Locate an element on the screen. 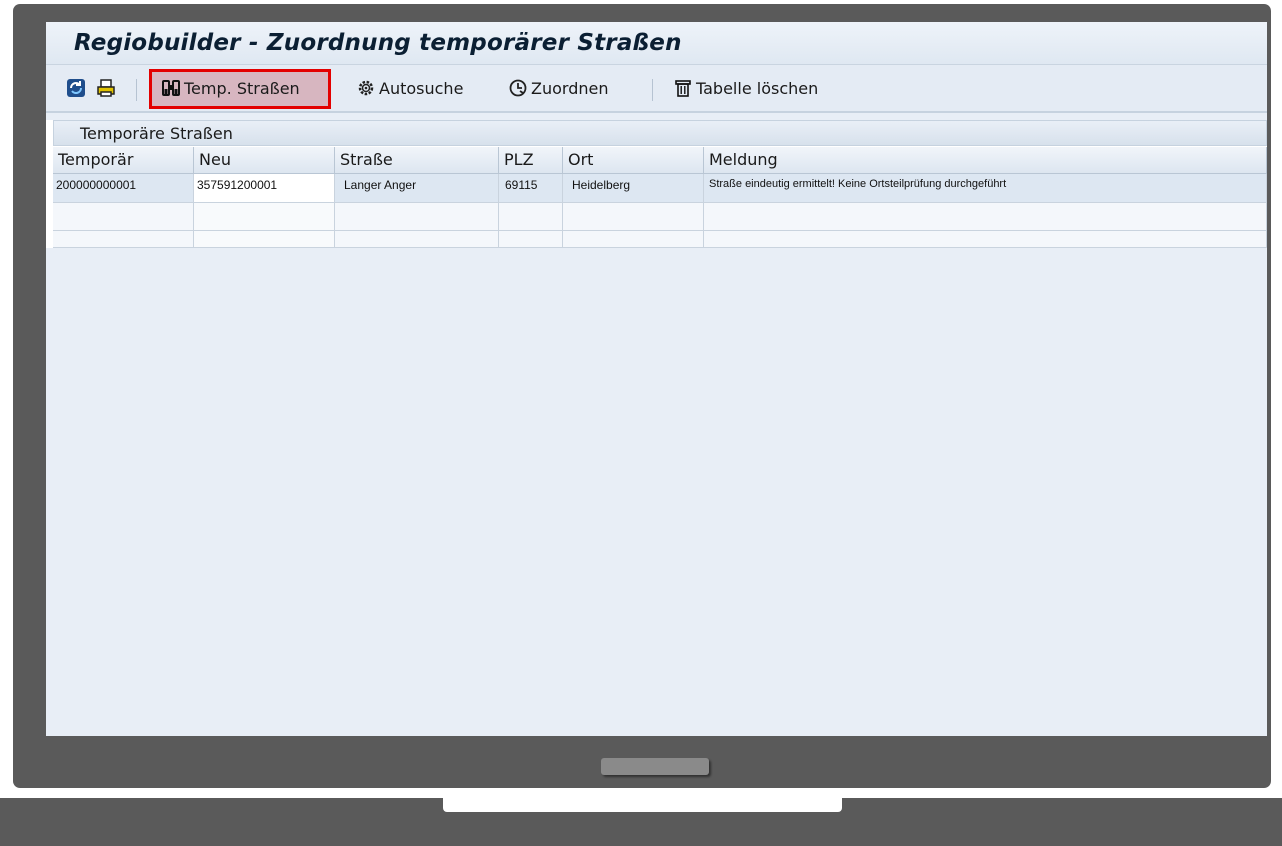 This screenshot has height=846, width=1282. tabelle-loeschen-label: Tabelle löschen is located at coordinates (757, 88).